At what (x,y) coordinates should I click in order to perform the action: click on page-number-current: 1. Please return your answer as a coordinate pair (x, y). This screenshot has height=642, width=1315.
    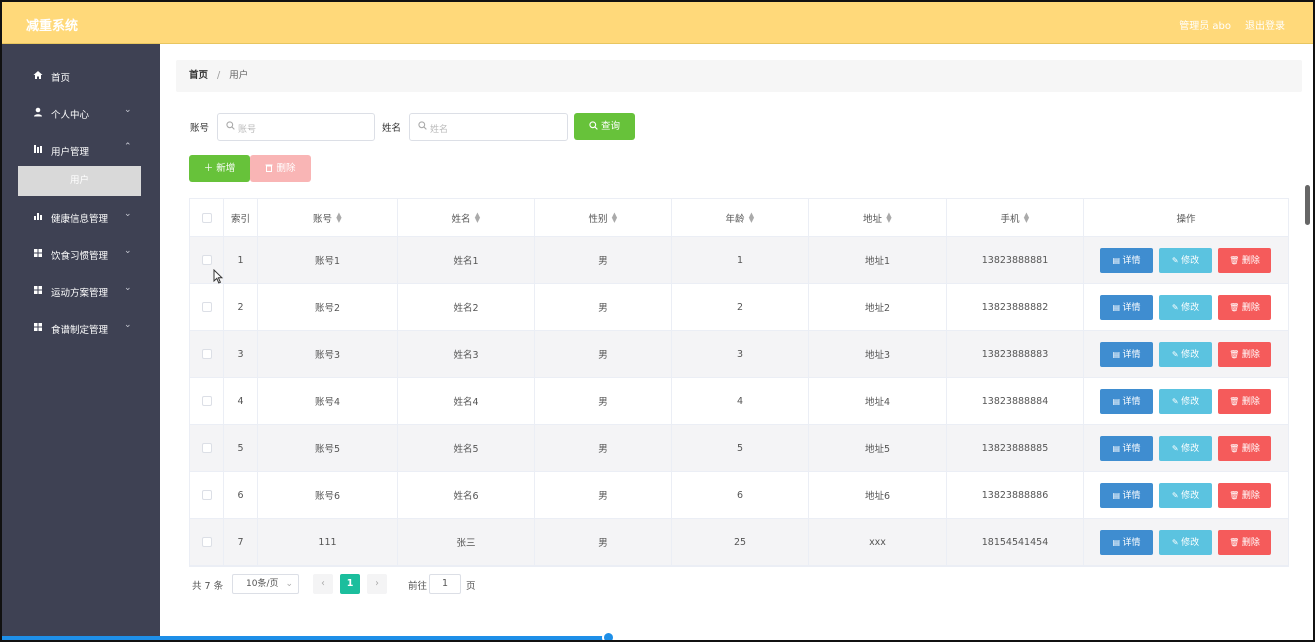
    Looking at the image, I should click on (350, 584).